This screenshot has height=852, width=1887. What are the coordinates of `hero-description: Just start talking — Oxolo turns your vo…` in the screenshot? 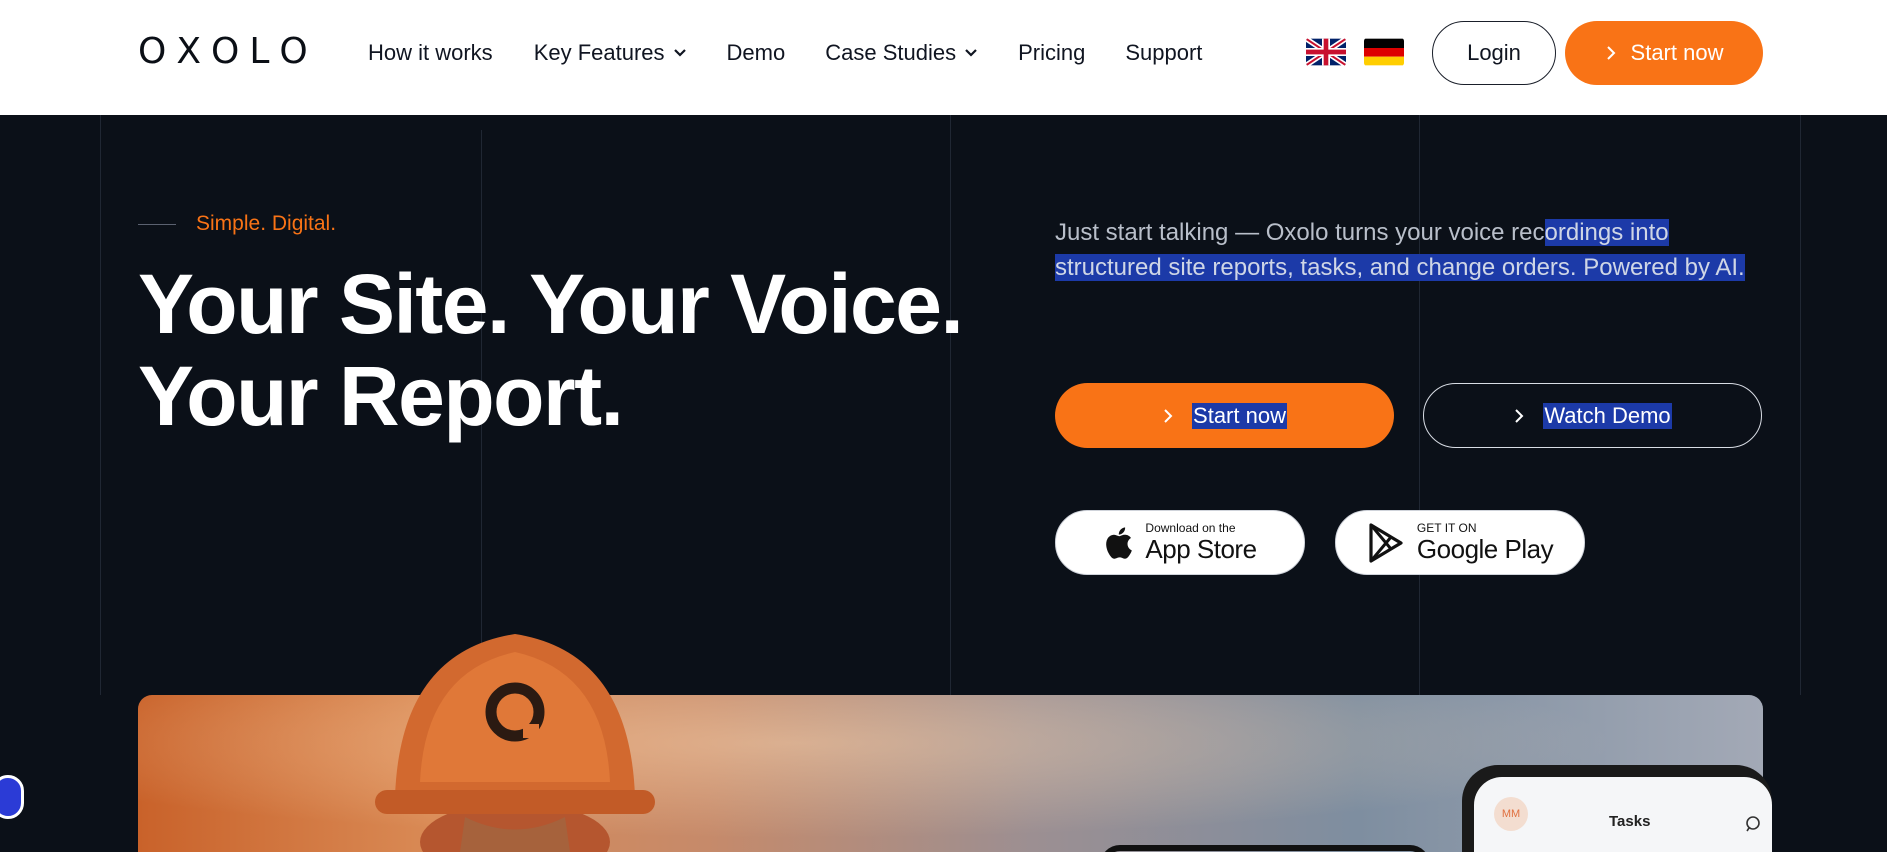 It's located at (1410, 250).